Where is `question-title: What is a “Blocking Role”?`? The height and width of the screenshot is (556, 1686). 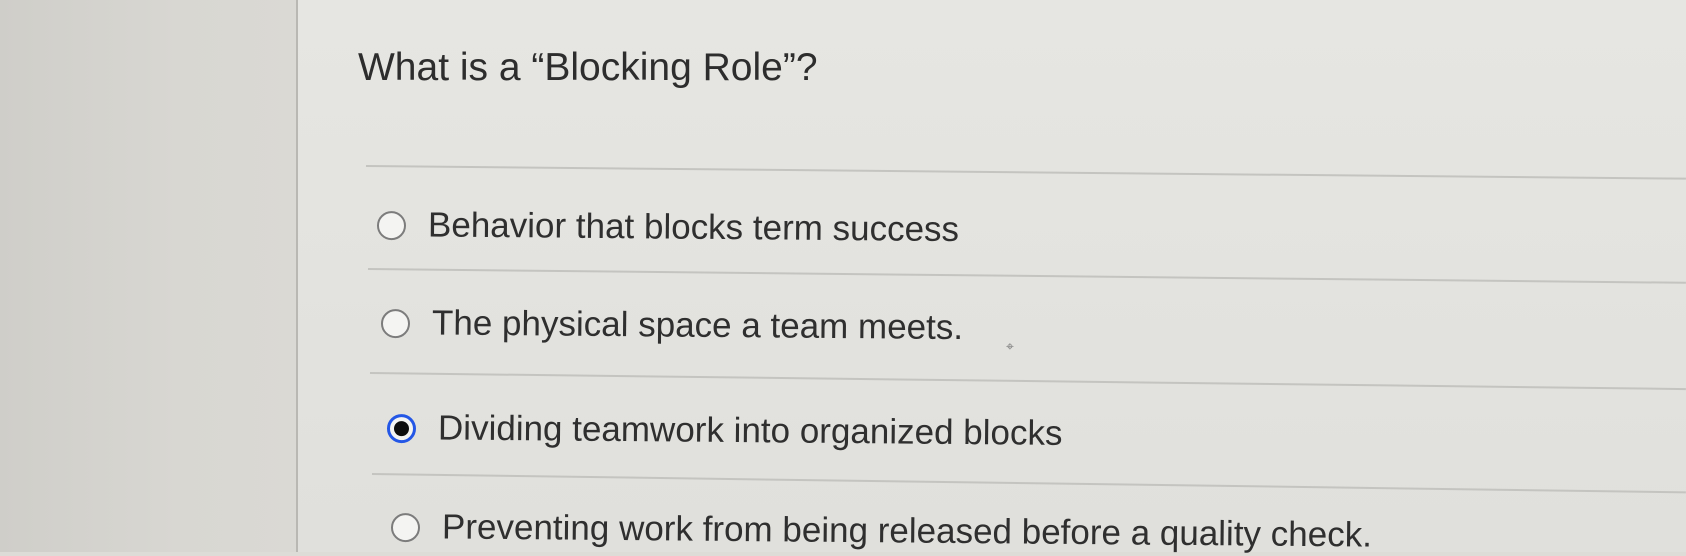 question-title: What is a “Blocking Role”? is located at coordinates (588, 67).